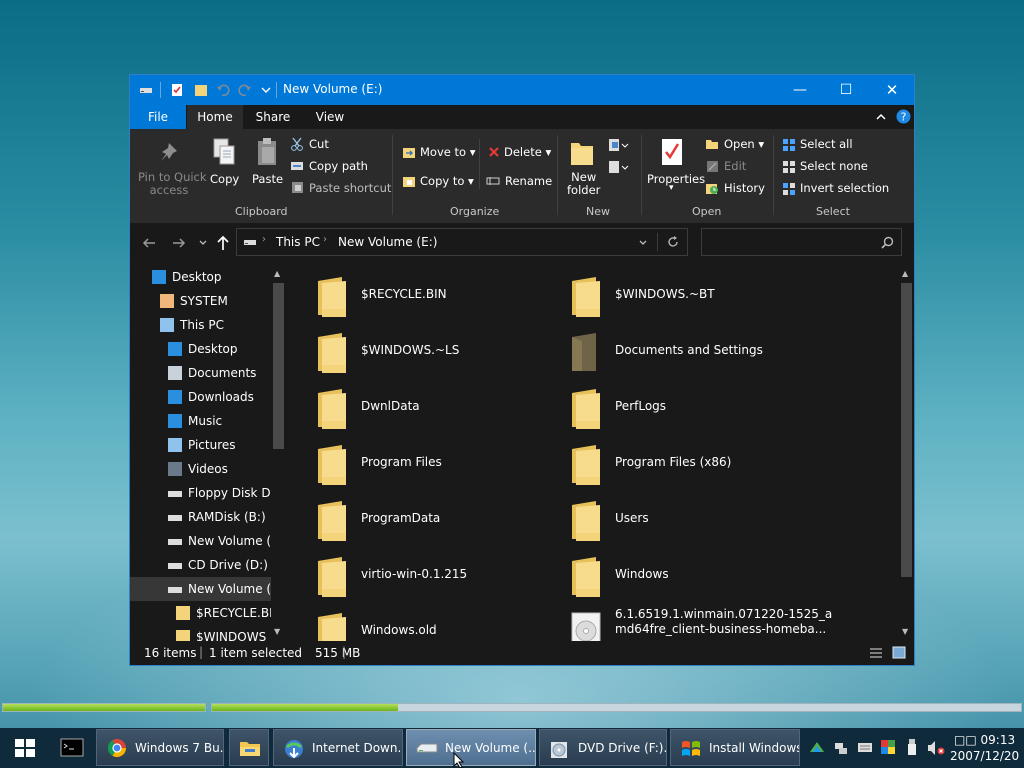  I want to click on nav-scrollbar: ▲ ▼, so click(278, 452).